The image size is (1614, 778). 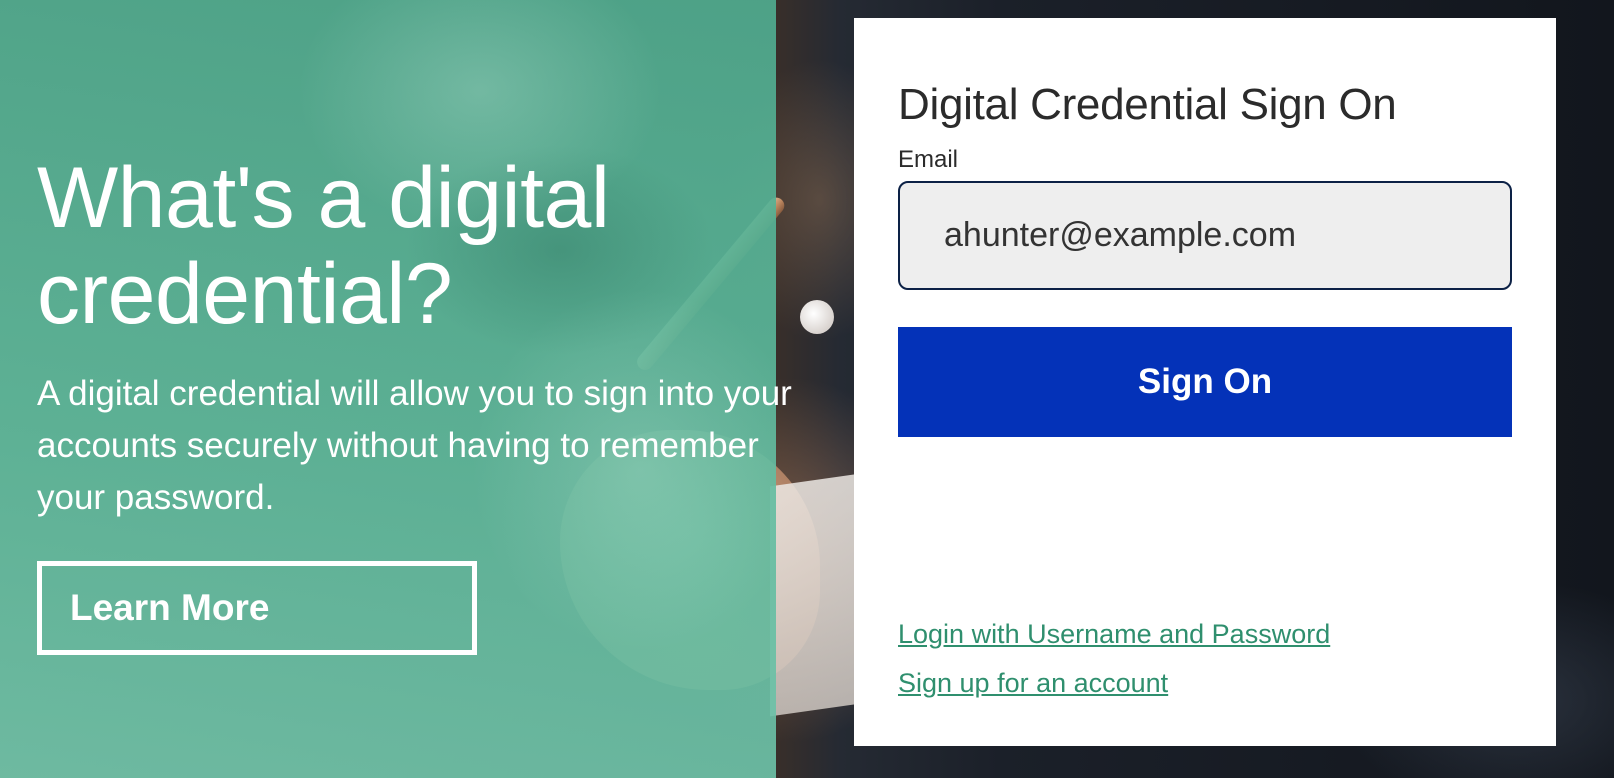 I want to click on learn-more-button: Learn More, so click(x=257, y=608).